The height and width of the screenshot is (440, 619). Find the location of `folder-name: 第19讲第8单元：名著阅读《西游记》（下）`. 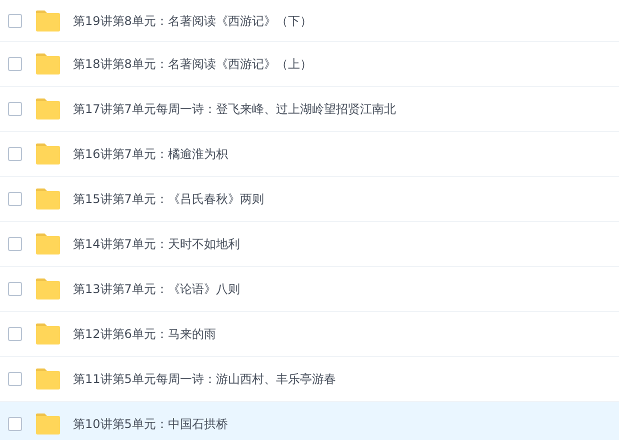

folder-name: 第19讲第8单元：名著阅读《西游记》（下） is located at coordinates (192, 21).